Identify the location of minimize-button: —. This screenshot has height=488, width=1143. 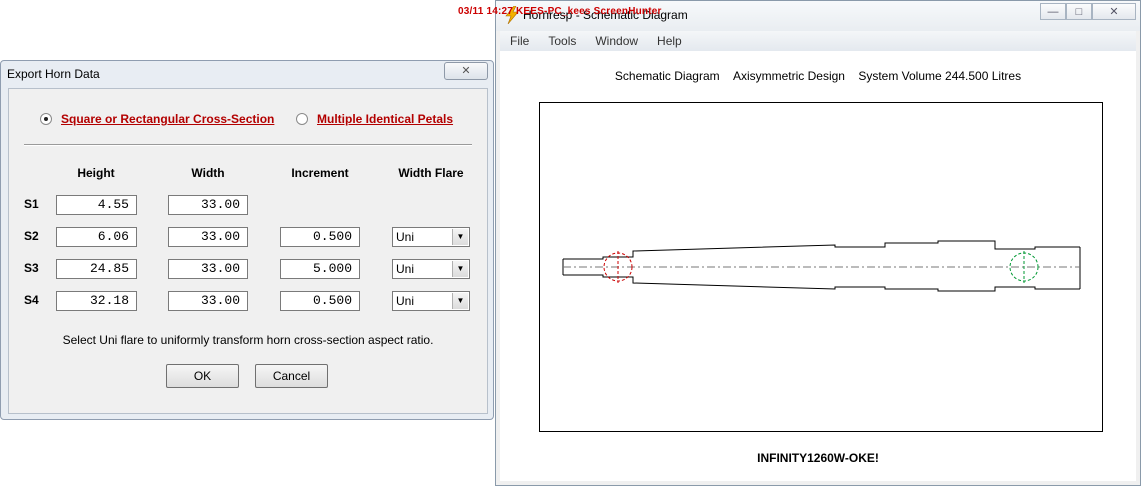
(1053, 11).